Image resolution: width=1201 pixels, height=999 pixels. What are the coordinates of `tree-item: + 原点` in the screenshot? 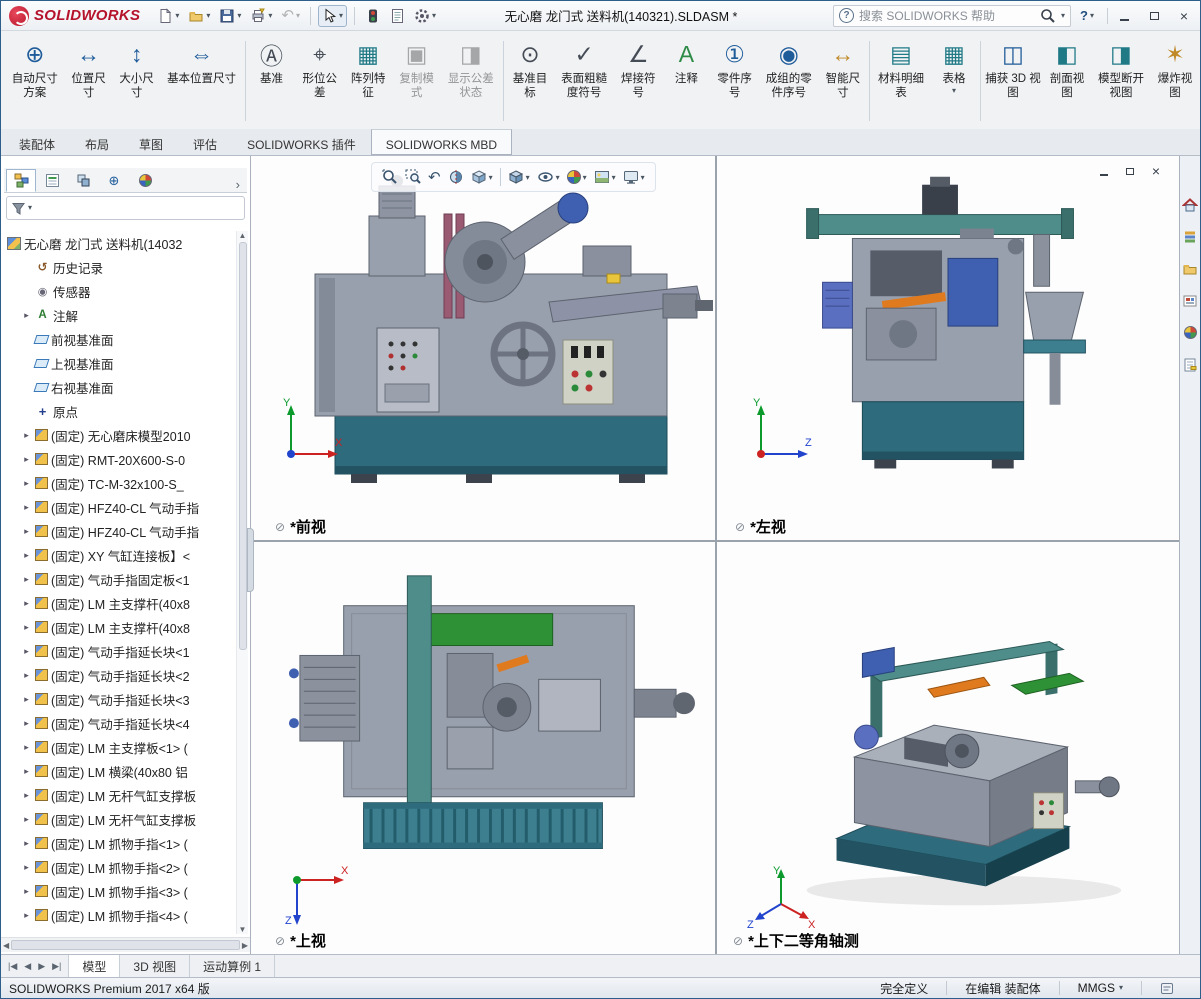 It's located at (119, 411).